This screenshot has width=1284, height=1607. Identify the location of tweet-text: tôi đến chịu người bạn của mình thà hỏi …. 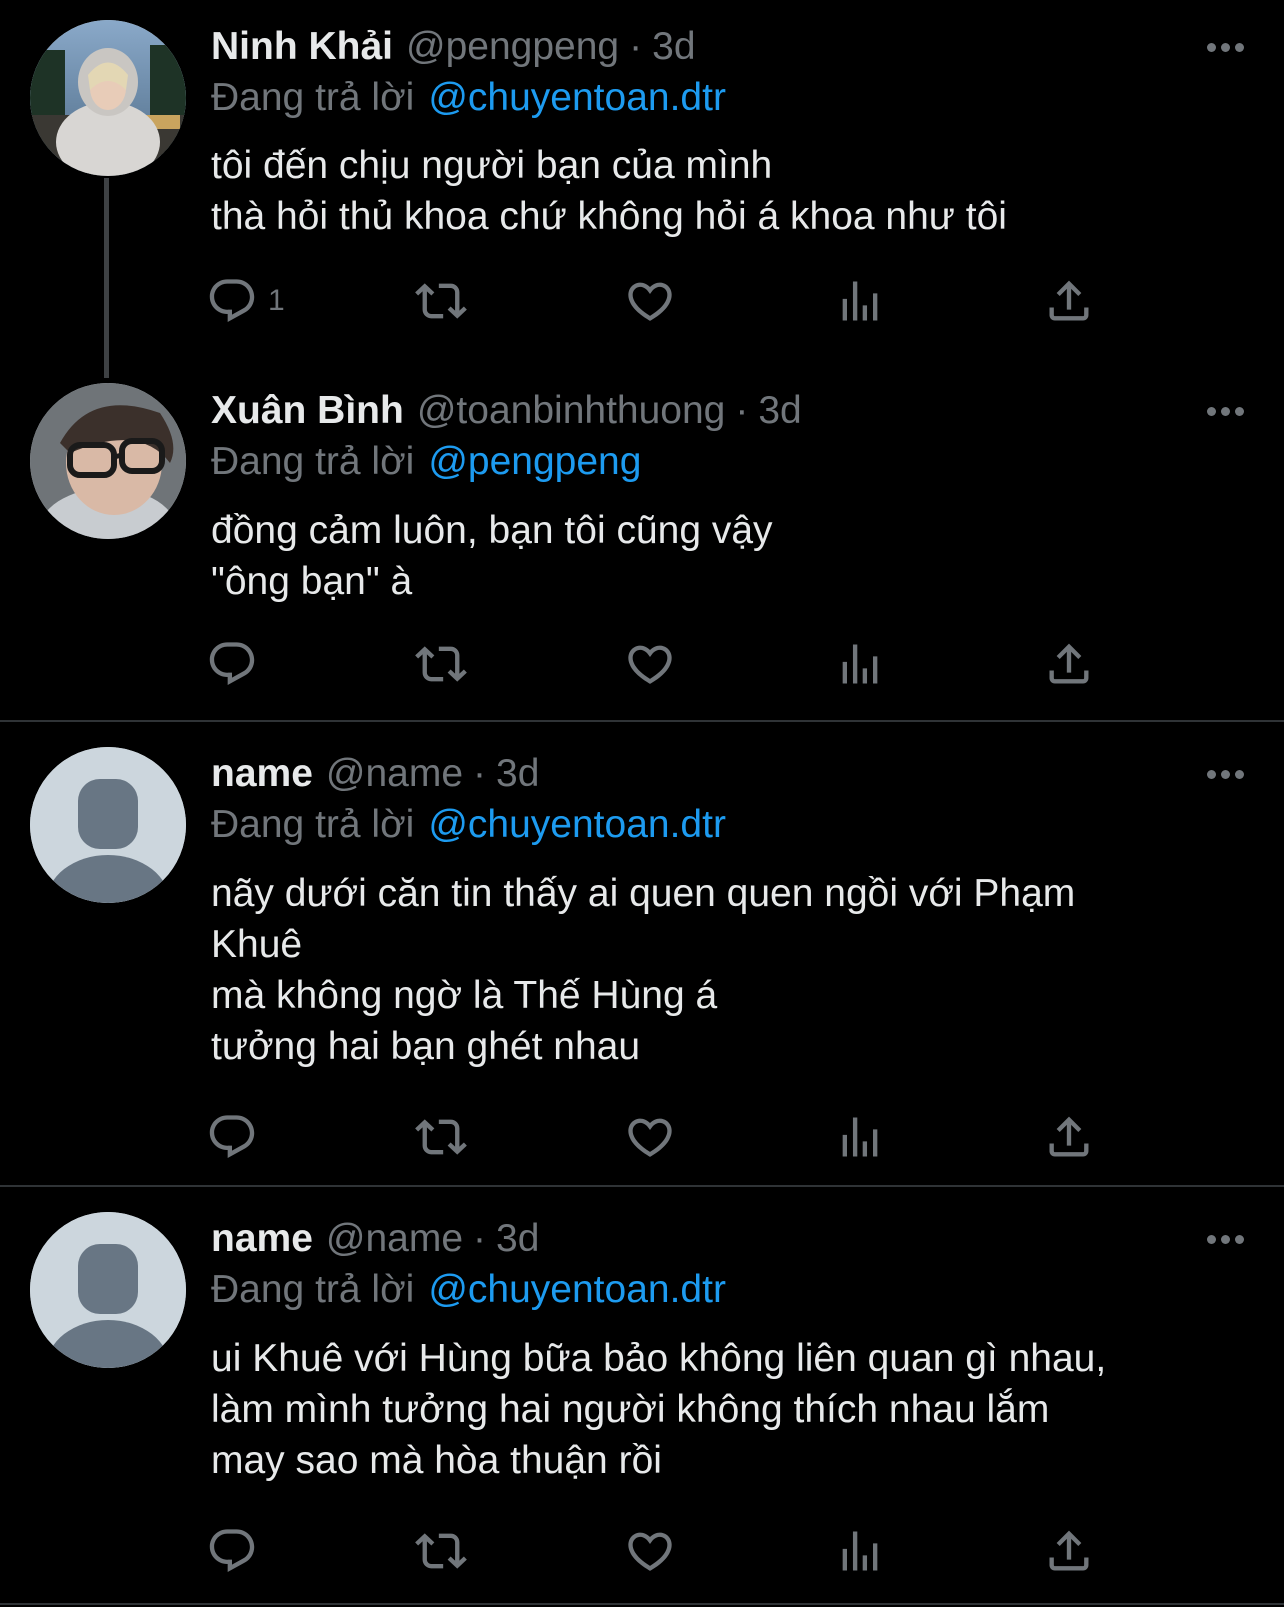
(609, 191).